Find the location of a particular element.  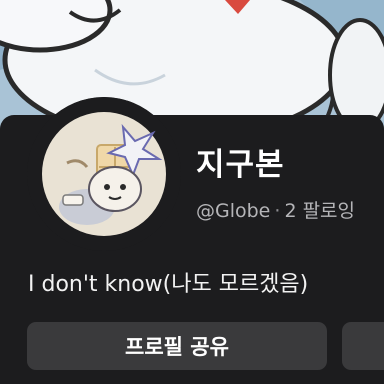

share-profile-button: 프로필 공유 is located at coordinates (177, 346).